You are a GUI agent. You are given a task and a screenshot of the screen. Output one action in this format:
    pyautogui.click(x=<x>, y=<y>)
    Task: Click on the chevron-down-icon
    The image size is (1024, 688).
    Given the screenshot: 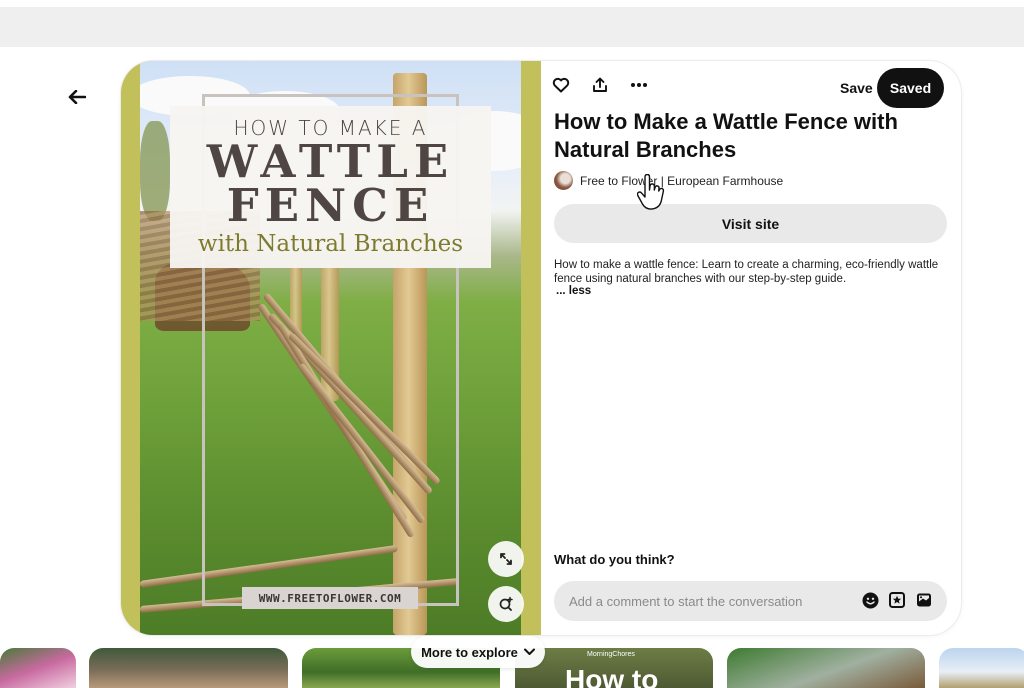 What is the action you would take?
    pyautogui.click(x=529, y=651)
    